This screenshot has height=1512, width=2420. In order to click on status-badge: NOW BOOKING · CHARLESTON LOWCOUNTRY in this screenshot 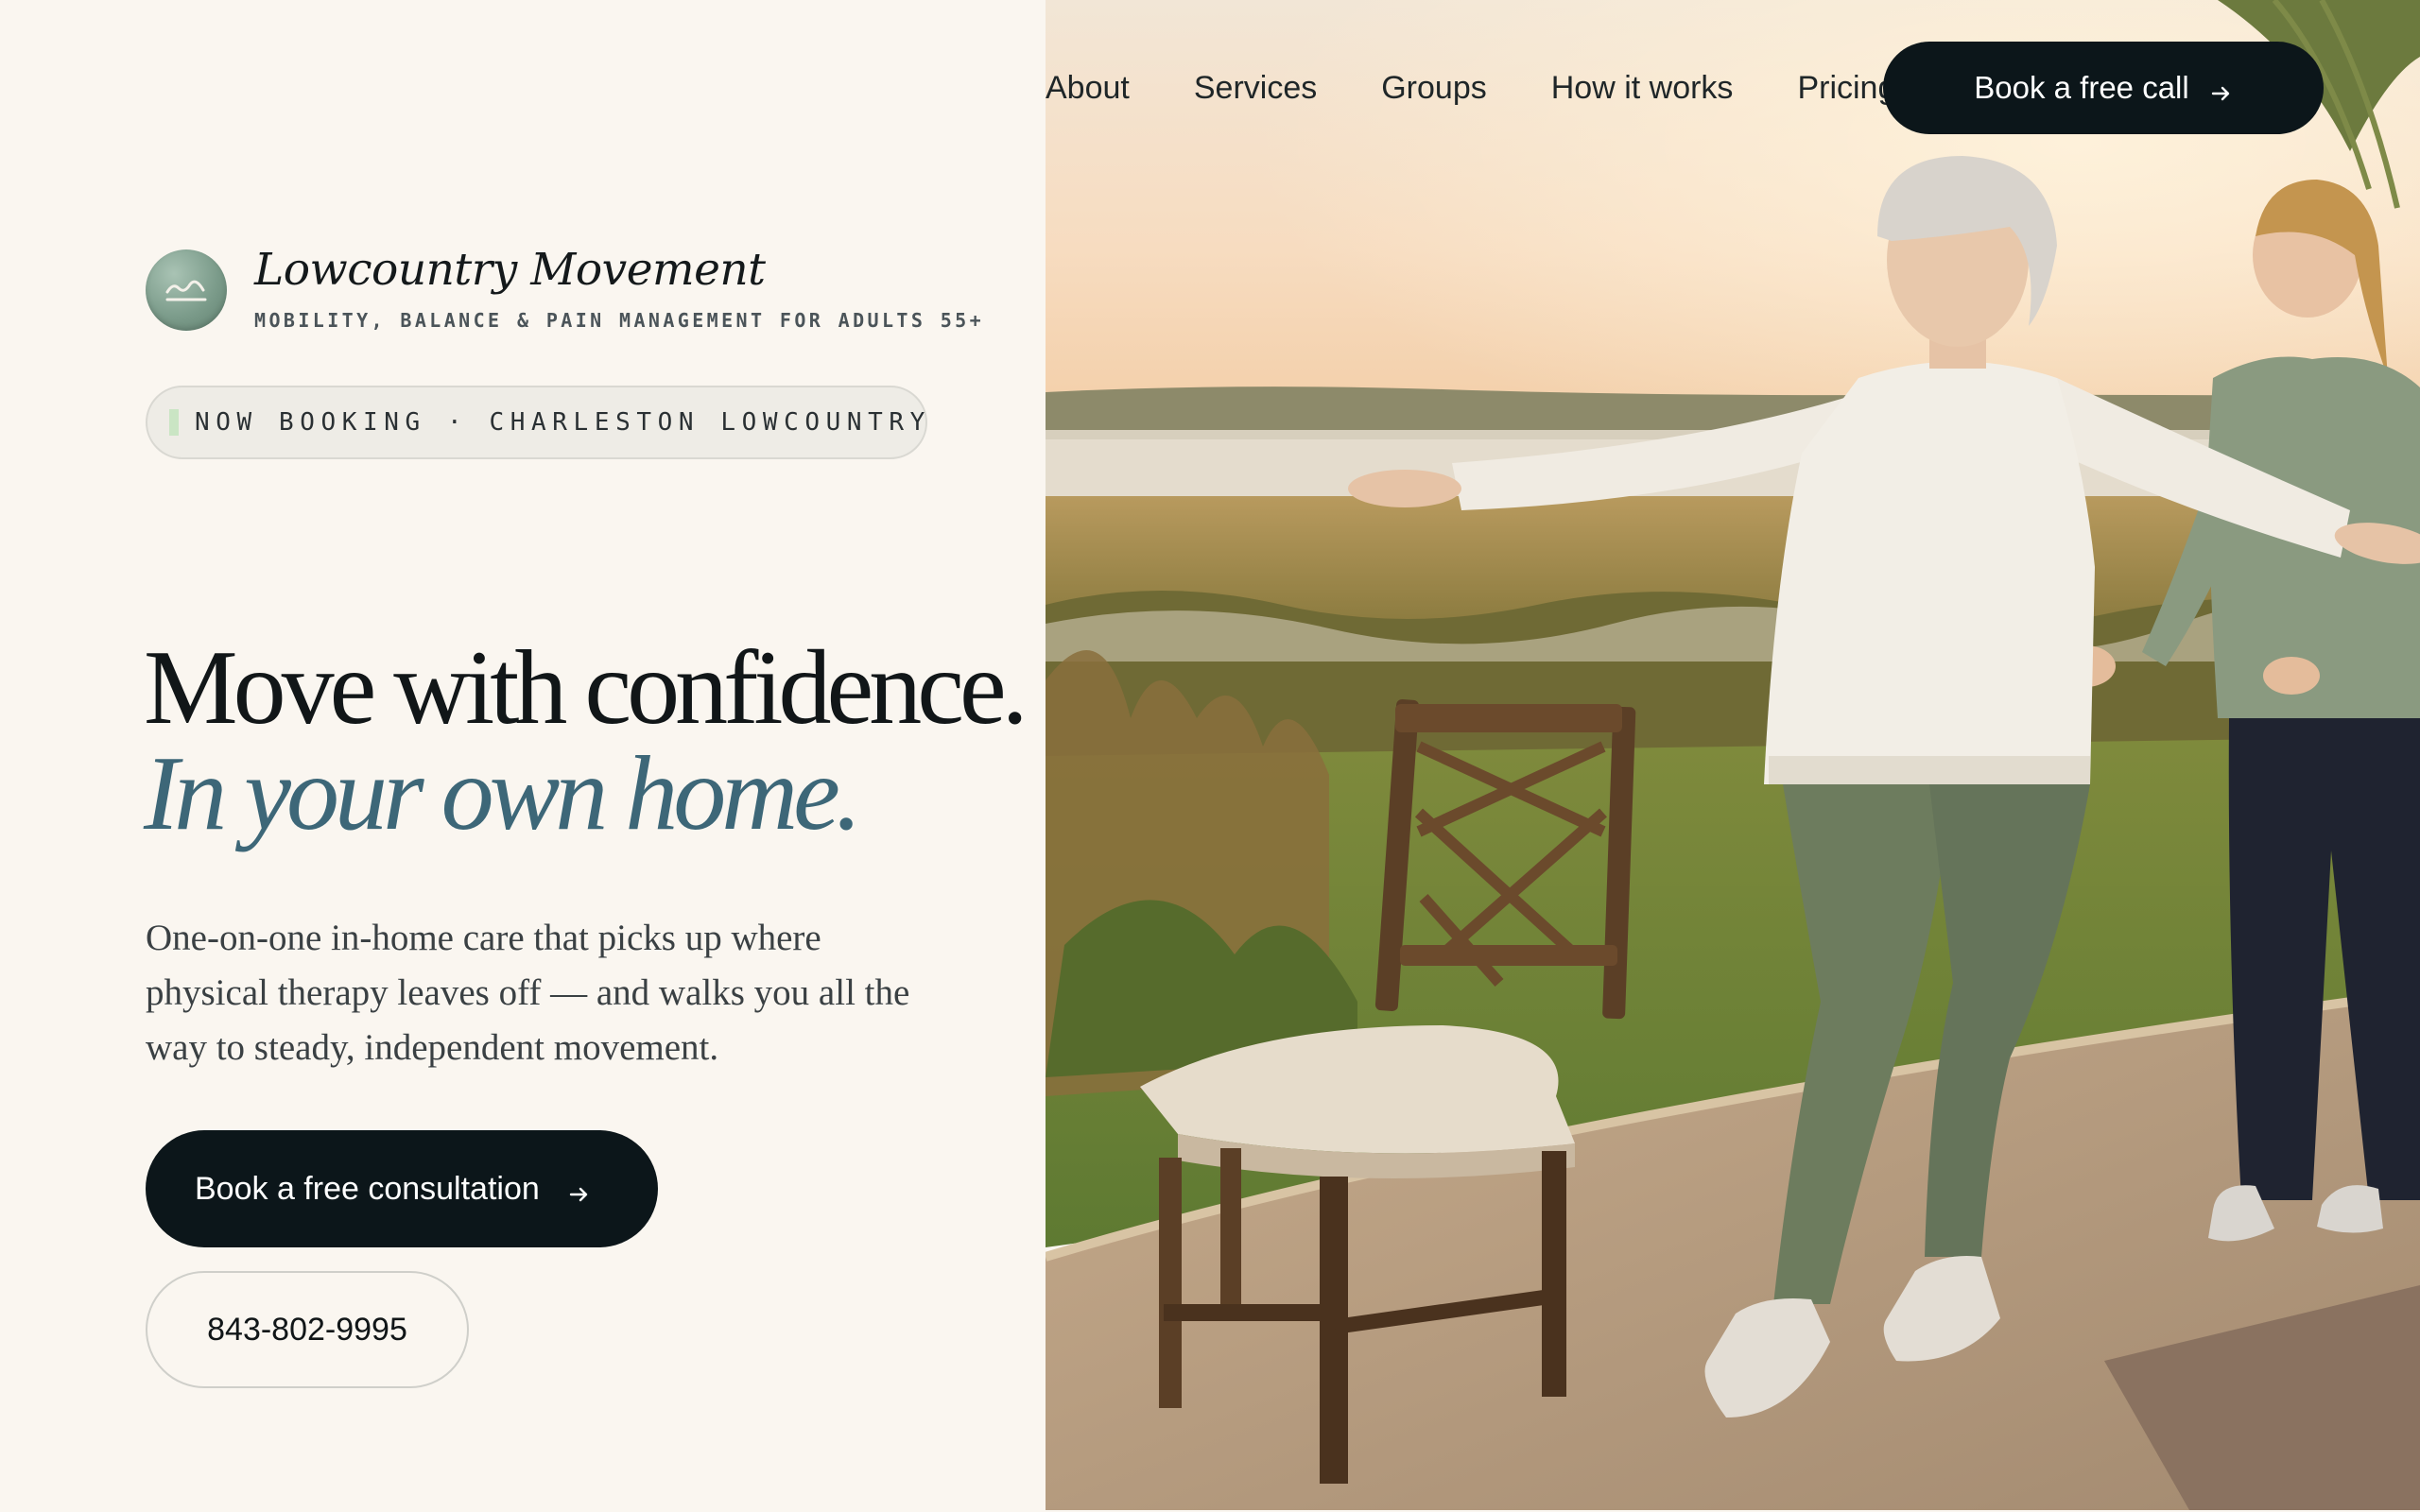, I will do `click(536, 422)`.